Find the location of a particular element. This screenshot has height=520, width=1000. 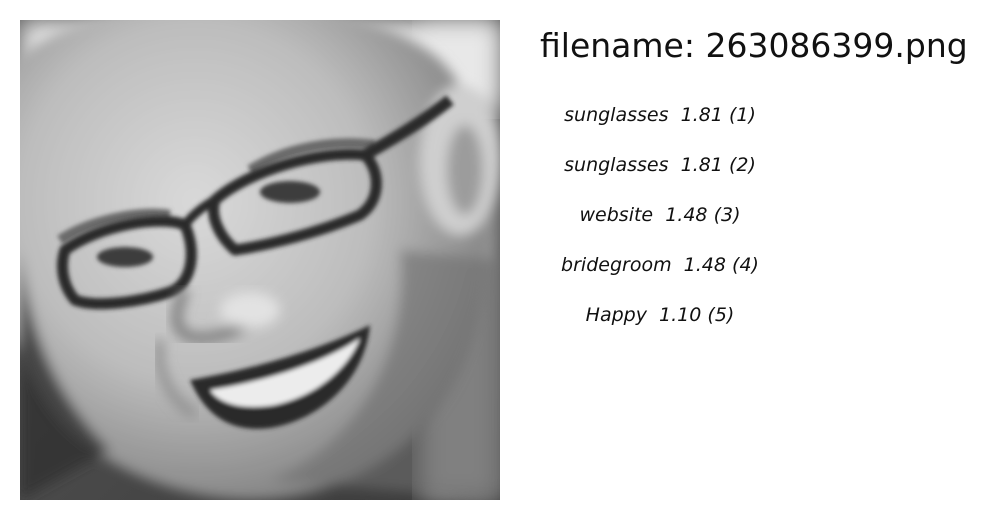

tag-label: website is located at coordinates (616, 215).